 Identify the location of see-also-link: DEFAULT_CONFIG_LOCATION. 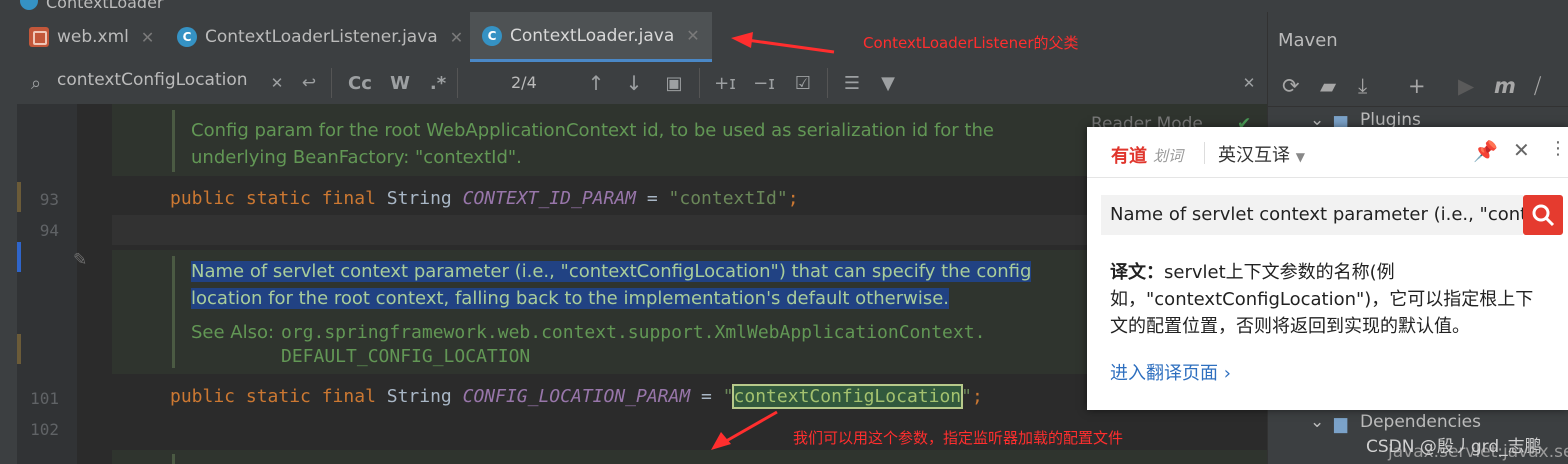
(405, 356).